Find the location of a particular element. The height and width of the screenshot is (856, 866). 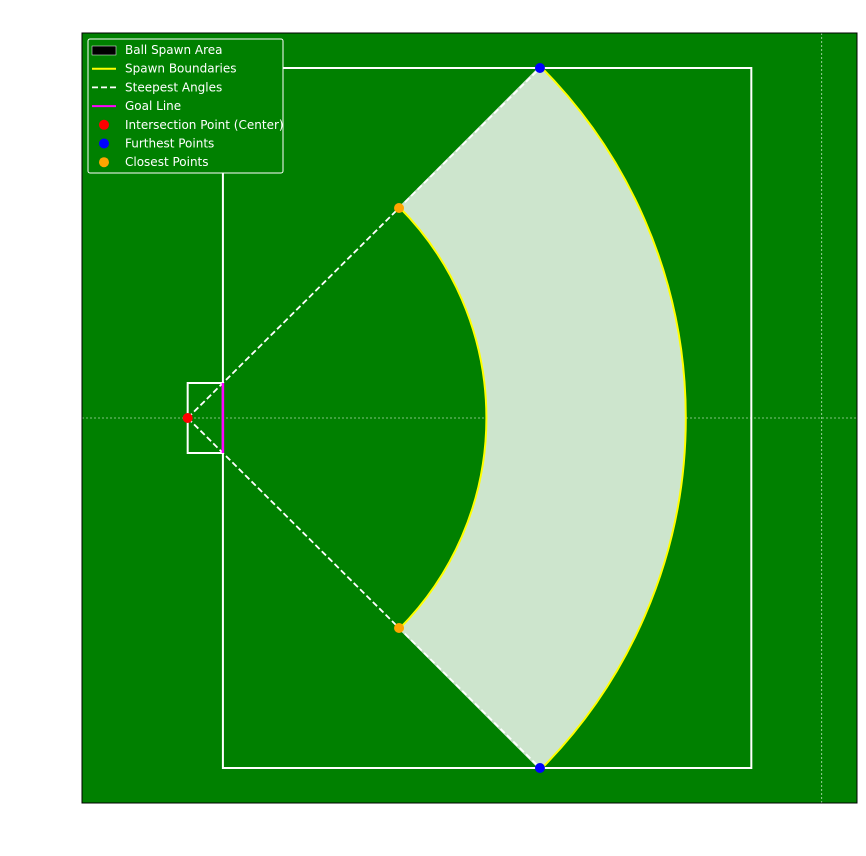

legend-swatch-spawn_area is located at coordinates (104, 50).